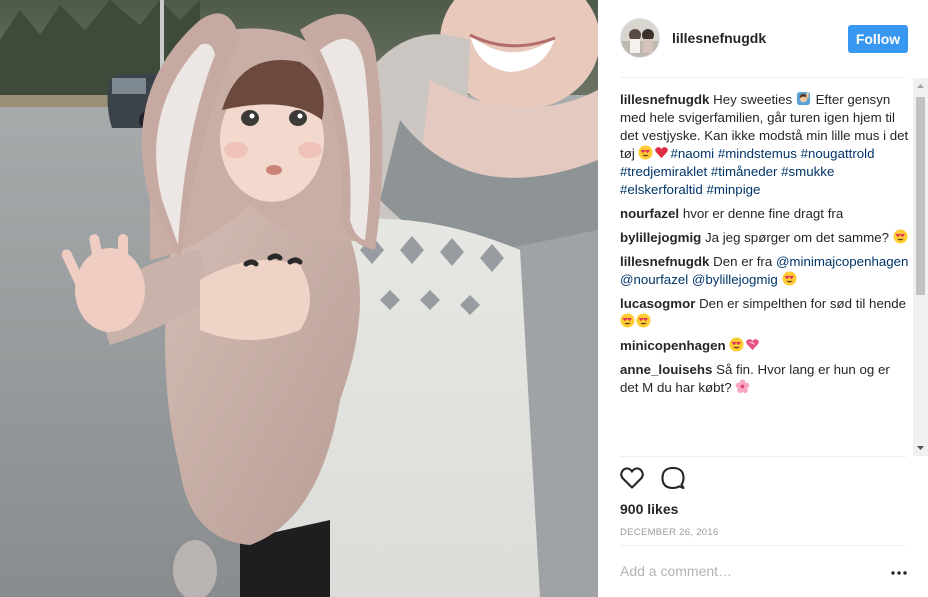 This screenshot has height=597, width=928. I want to click on scroll-up-arrow-icon, so click(920, 86).